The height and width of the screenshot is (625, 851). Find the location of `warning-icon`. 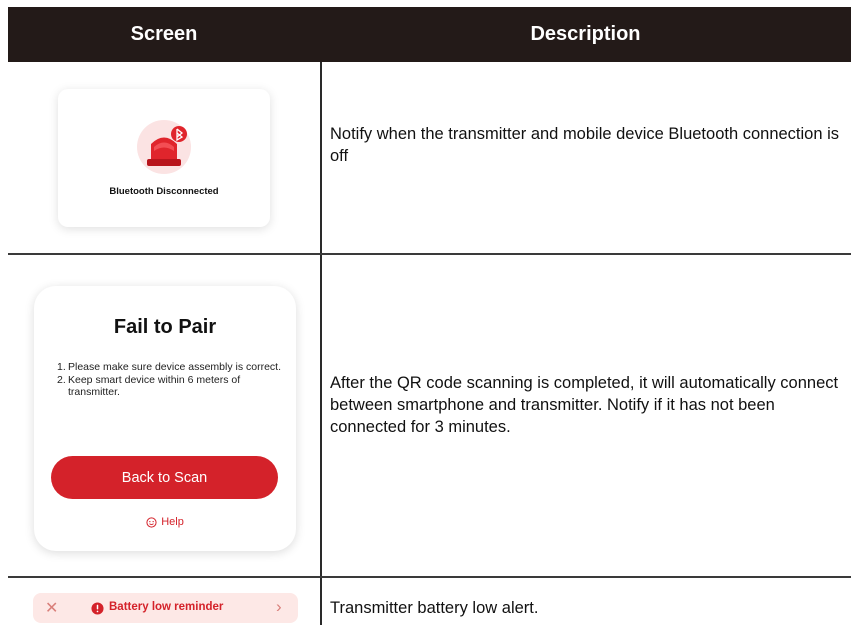

warning-icon is located at coordinates (97, 608).